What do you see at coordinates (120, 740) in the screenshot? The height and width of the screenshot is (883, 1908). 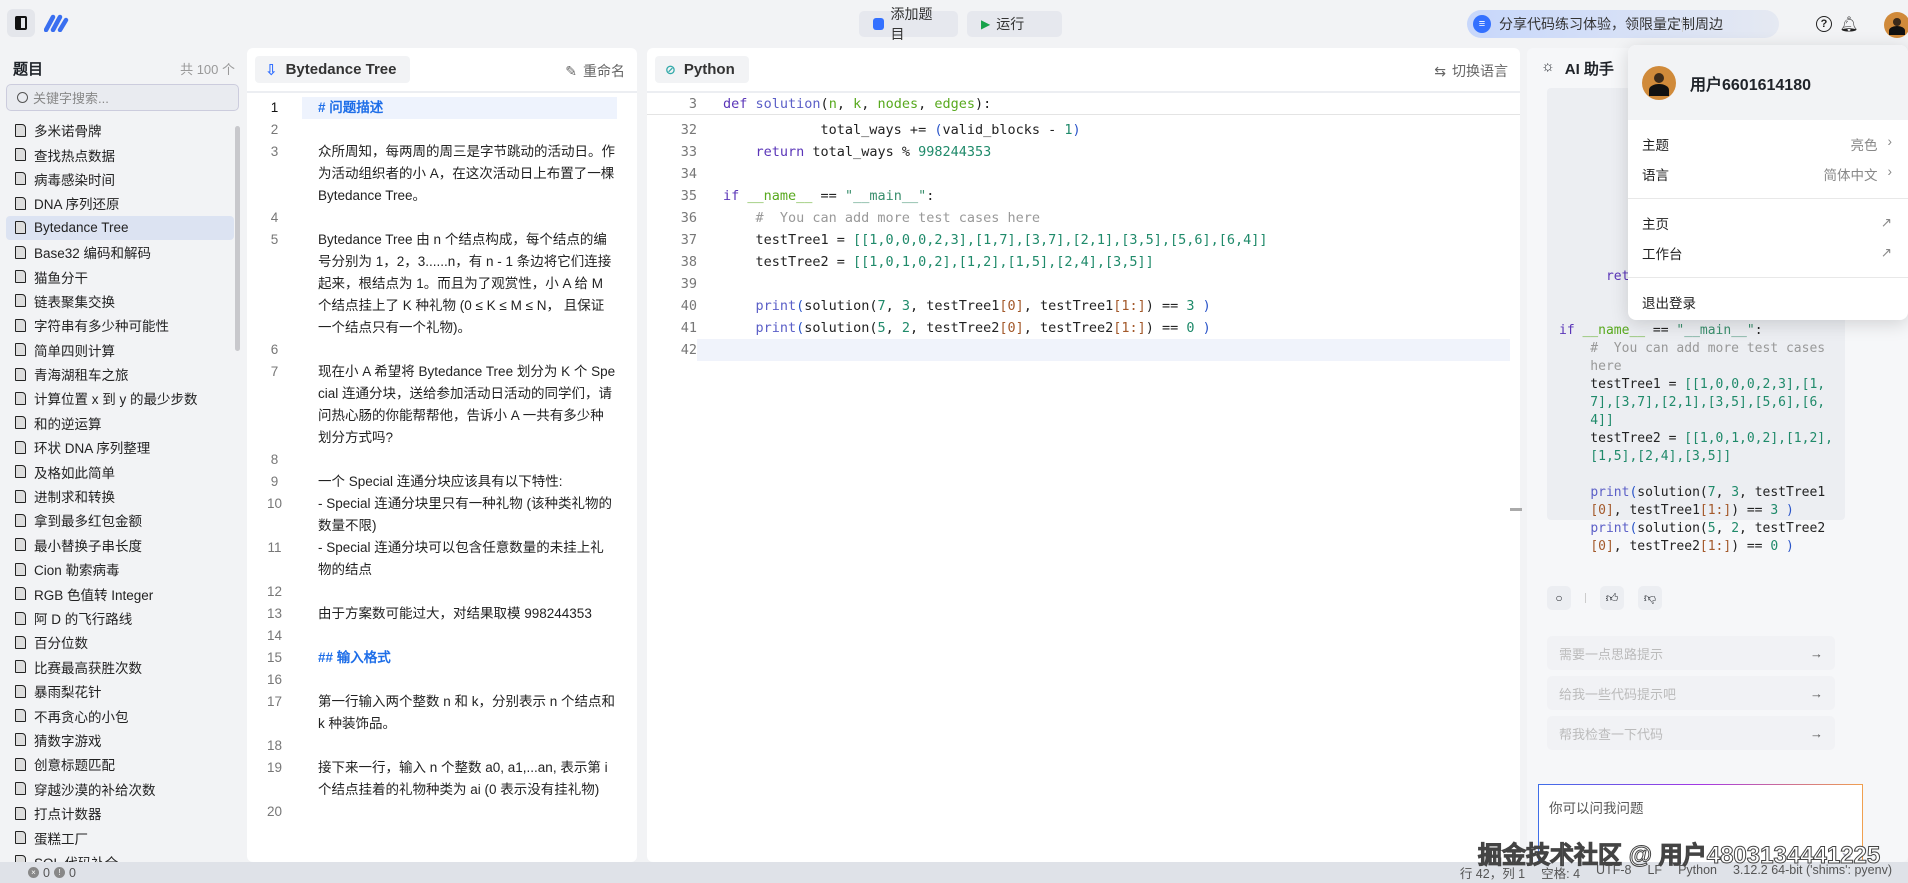 I see `sidebar-item: 猜数字游戏` at bounding box center [120, 740].